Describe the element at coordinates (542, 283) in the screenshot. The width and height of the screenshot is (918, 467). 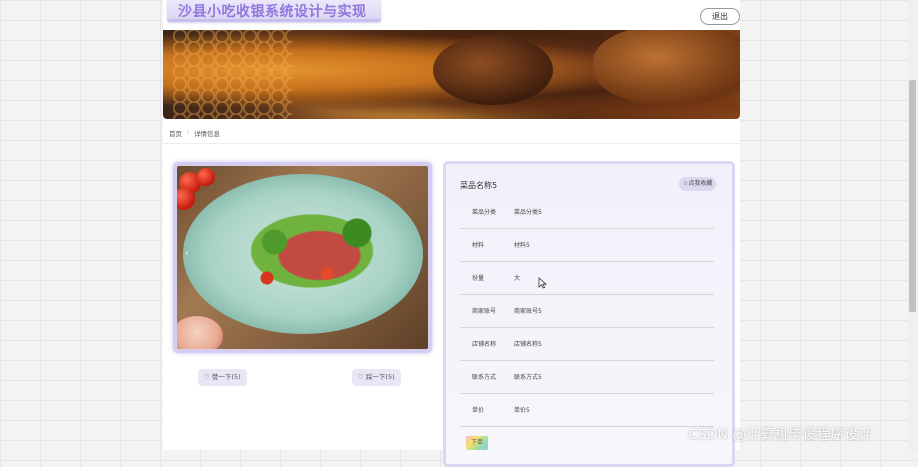
I see `mouse-cursor-icon` at that location.